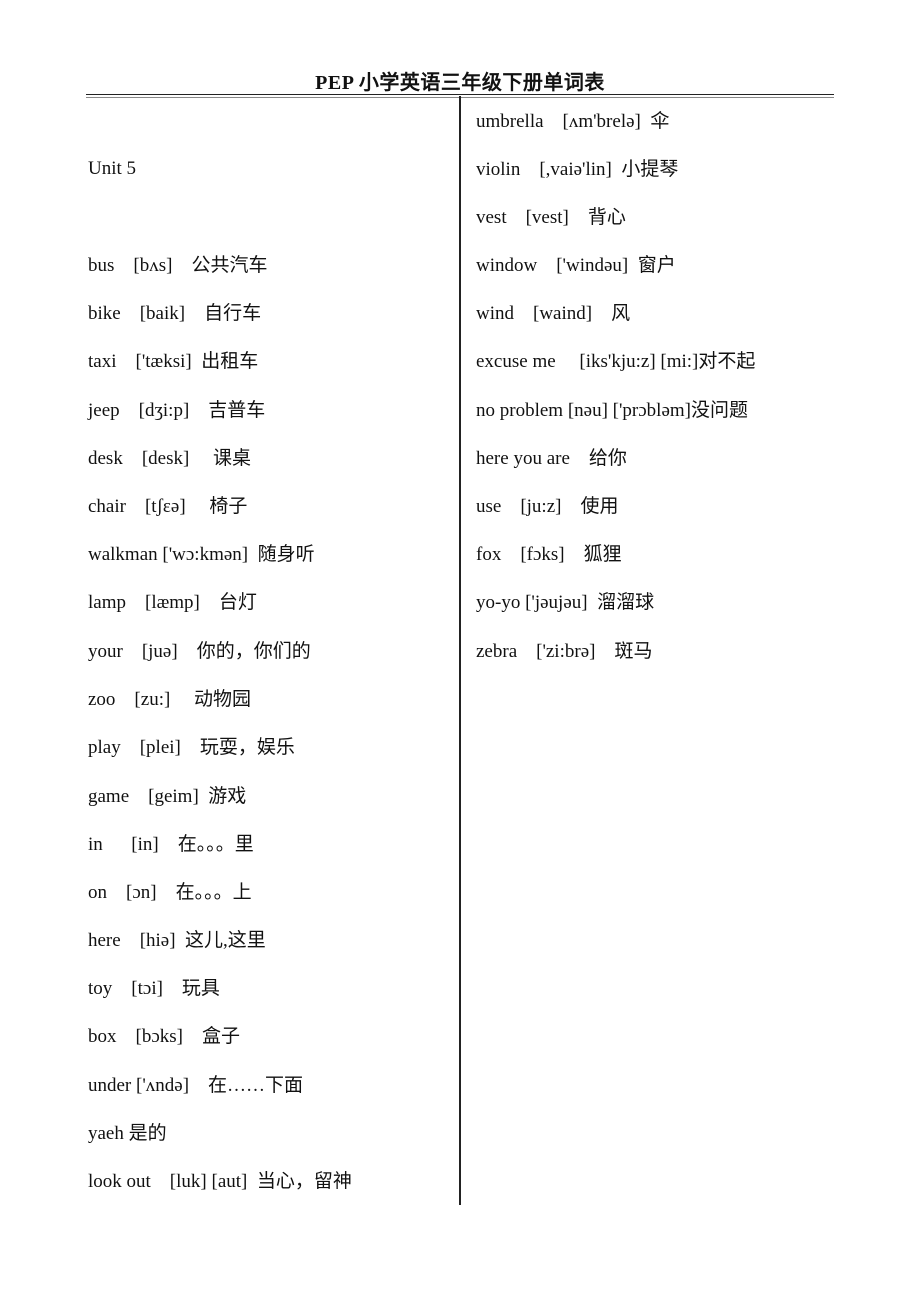 This screenshot has width=920, height=1302. Describe the element at coordinates (616, 361) in the screenshot. I see `vocab-entry: excuse me [iks'kju:z] [mi:]对不起` at that location.